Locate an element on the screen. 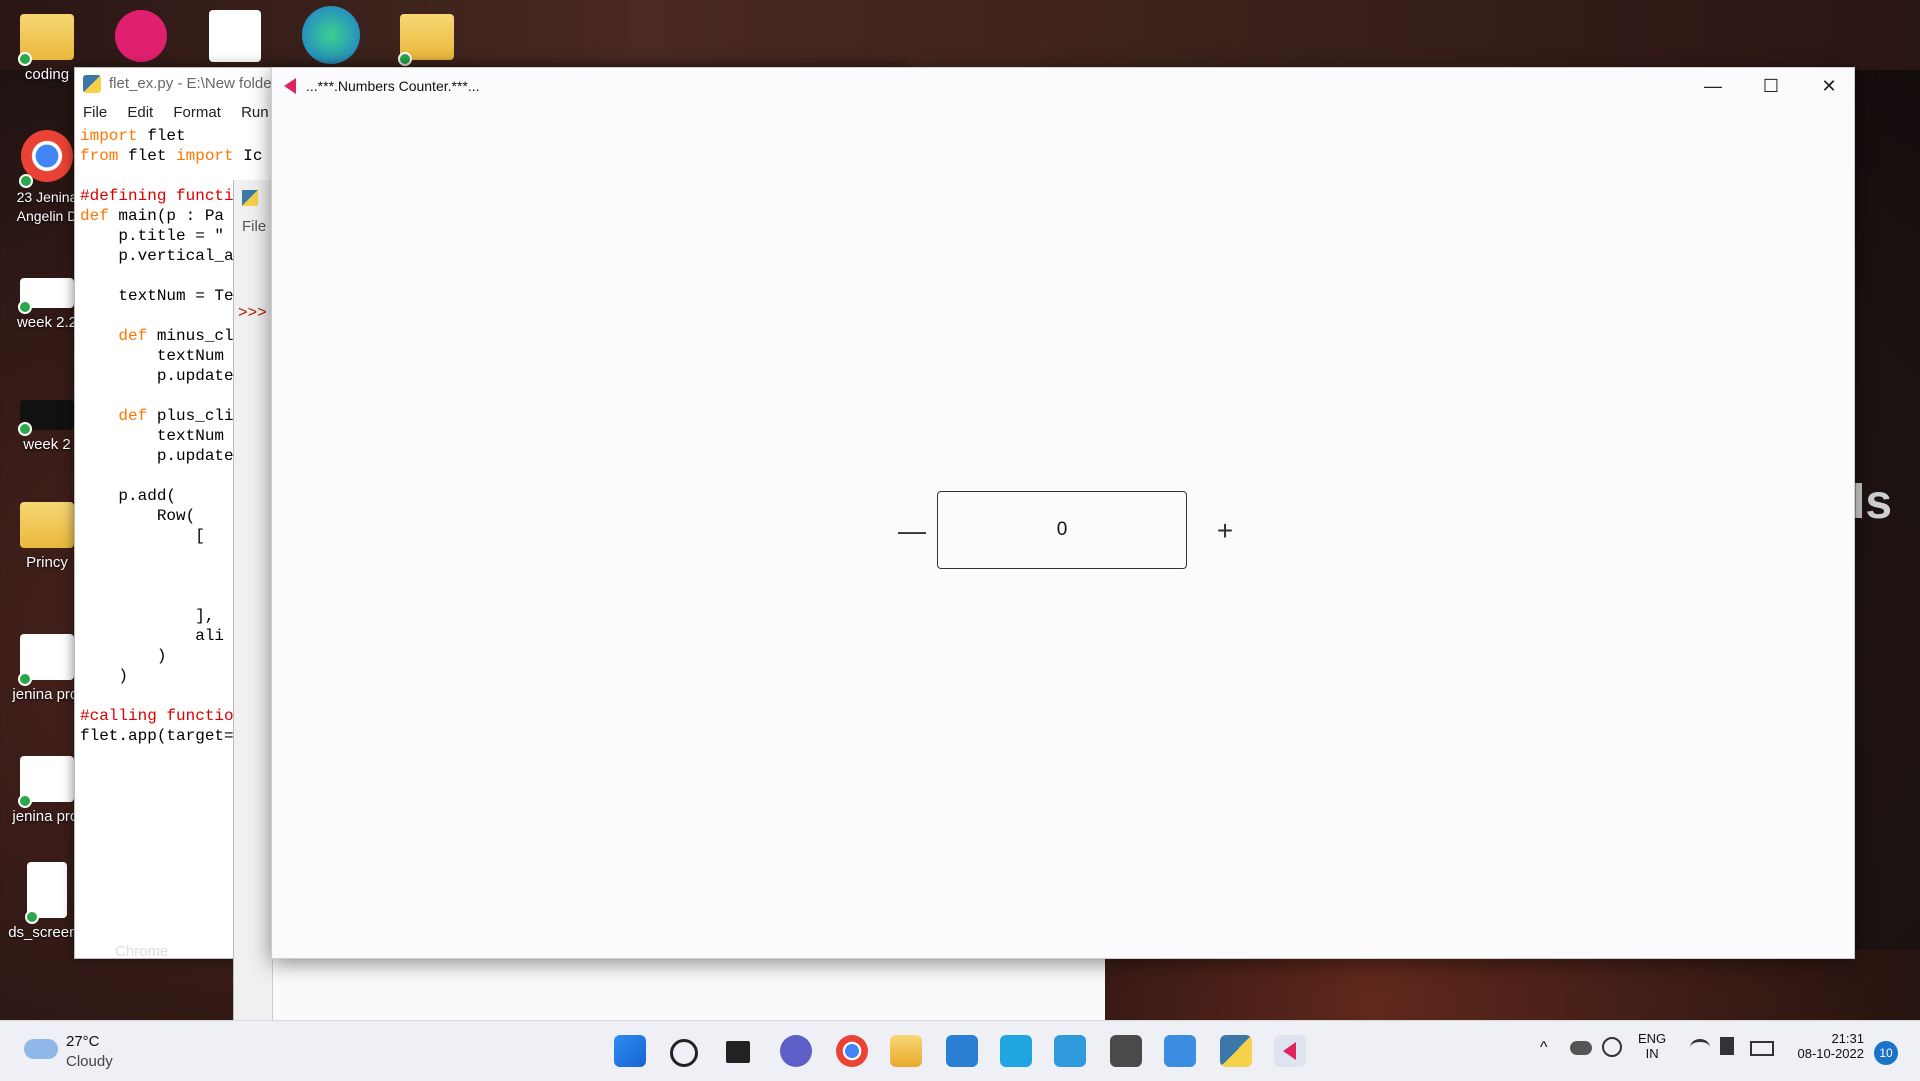  background-partial-text: ls is located at coordinates (1872, 502).